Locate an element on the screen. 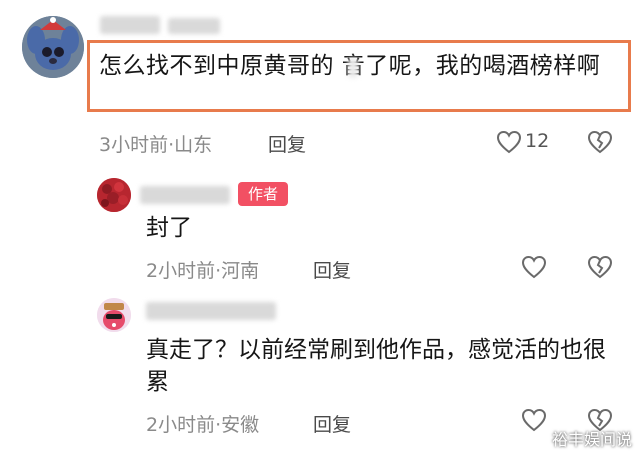 The height and width of the screenshot is (454, 640). reply-timestamp: 2小时前·安徽 is located at coordinates (203, 425).